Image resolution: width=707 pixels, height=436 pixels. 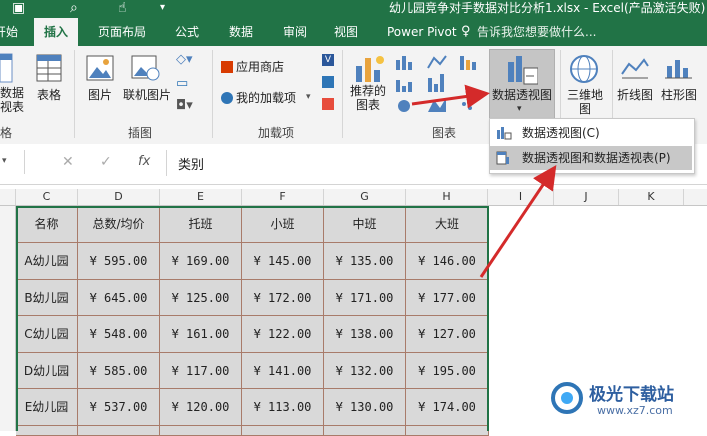 I want to click on table-cell-total: ¥ 595.00, so click(x=119, y=261).